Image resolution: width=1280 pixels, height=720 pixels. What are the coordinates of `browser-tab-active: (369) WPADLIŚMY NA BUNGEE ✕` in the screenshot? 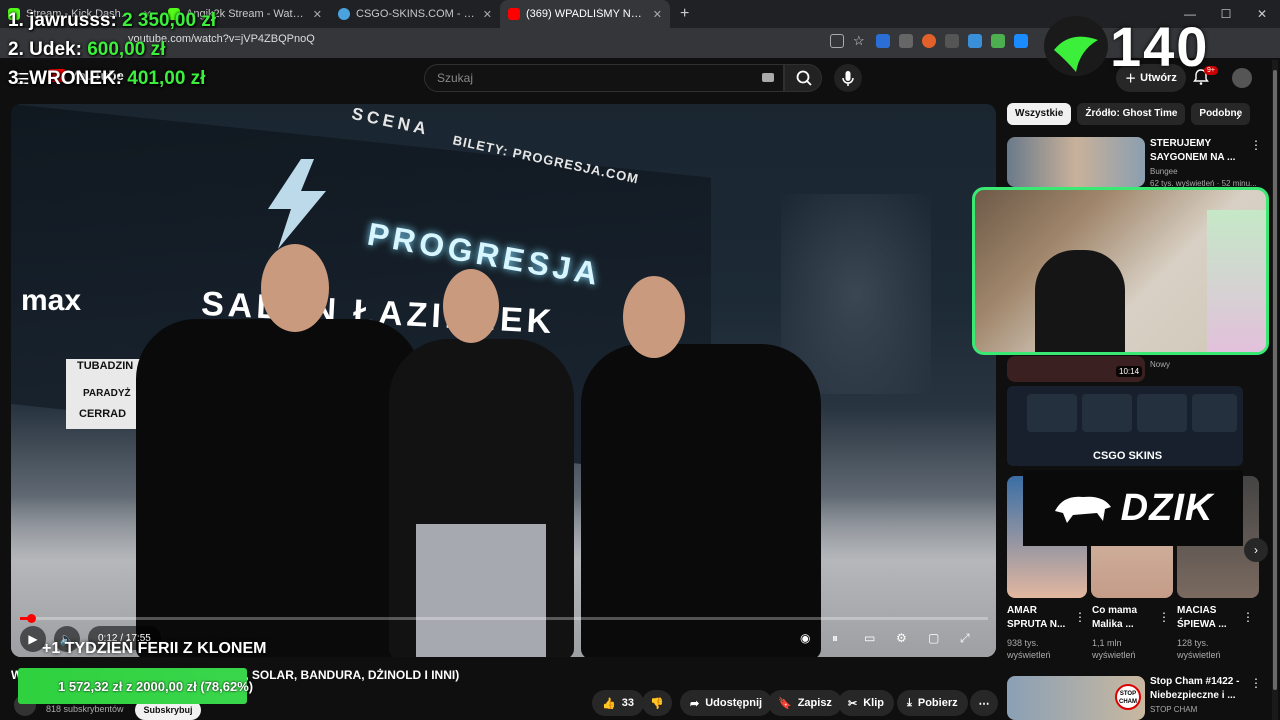 It's located at (585, 14).